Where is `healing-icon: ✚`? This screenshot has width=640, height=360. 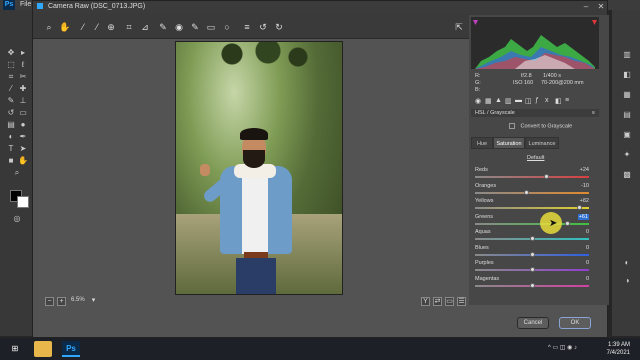
healing-icon: ✚ is located at coordinates (23, 88).